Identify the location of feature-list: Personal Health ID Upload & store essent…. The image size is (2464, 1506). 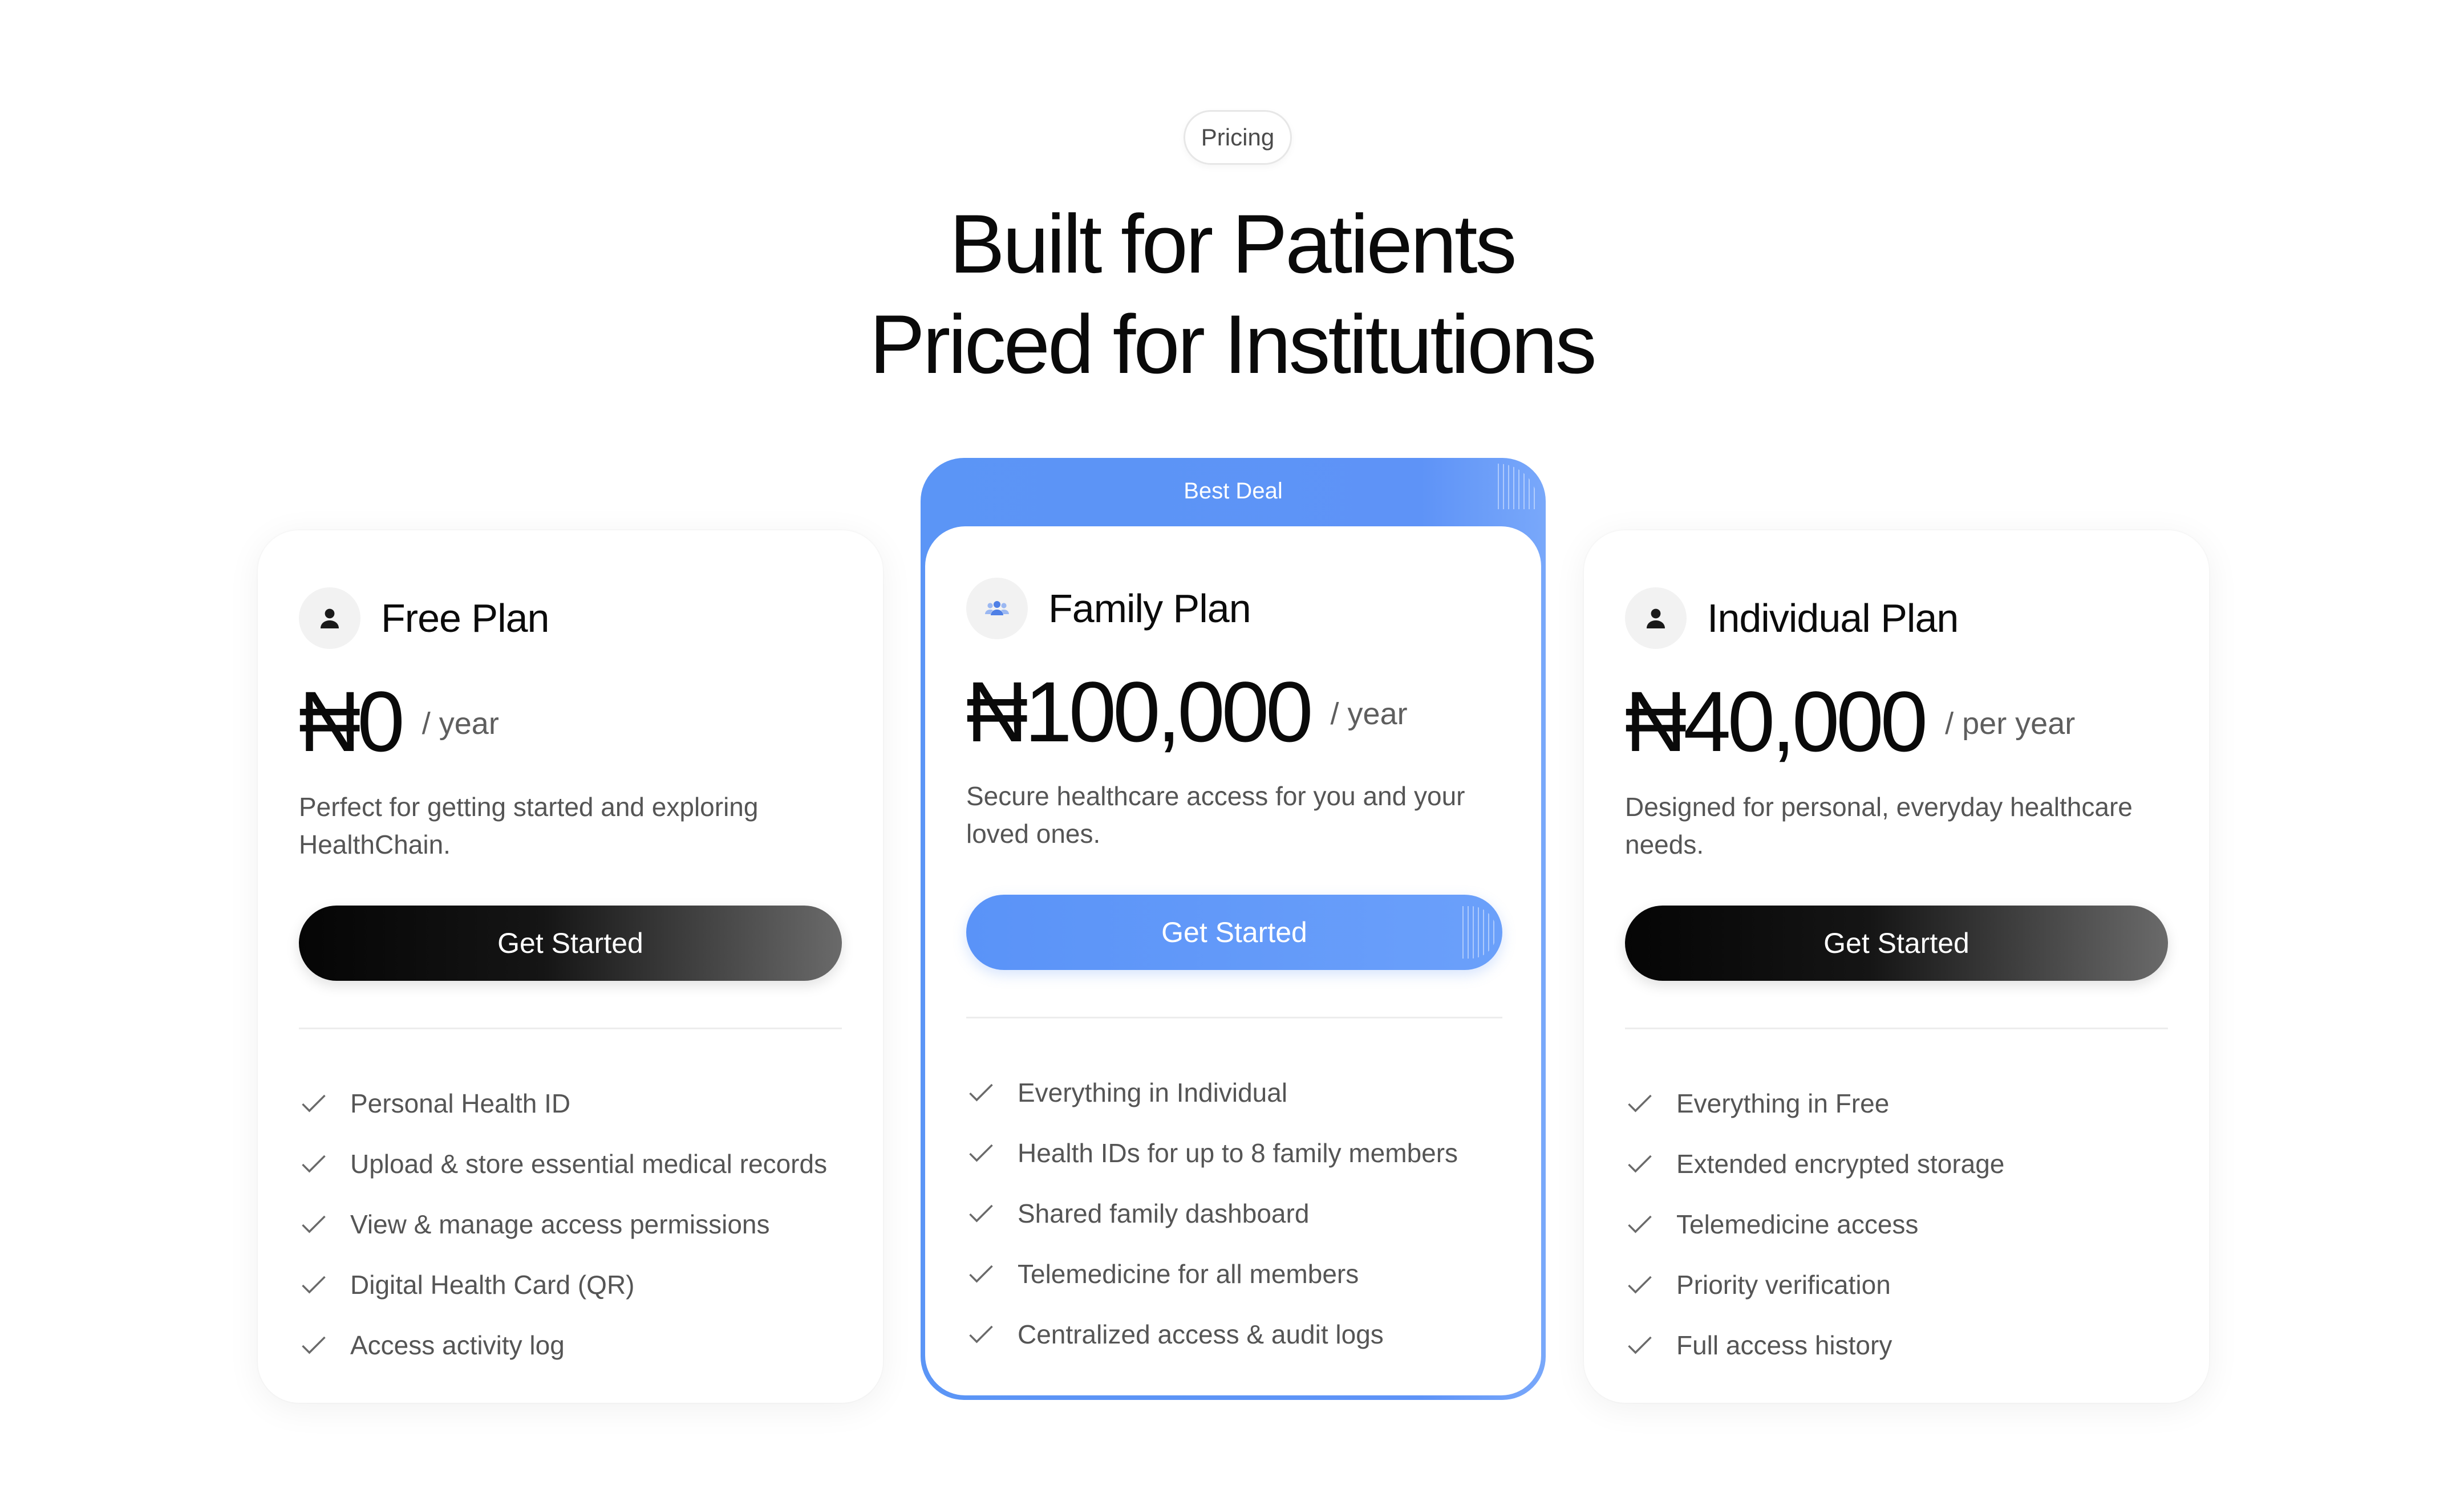
(563, 1224).